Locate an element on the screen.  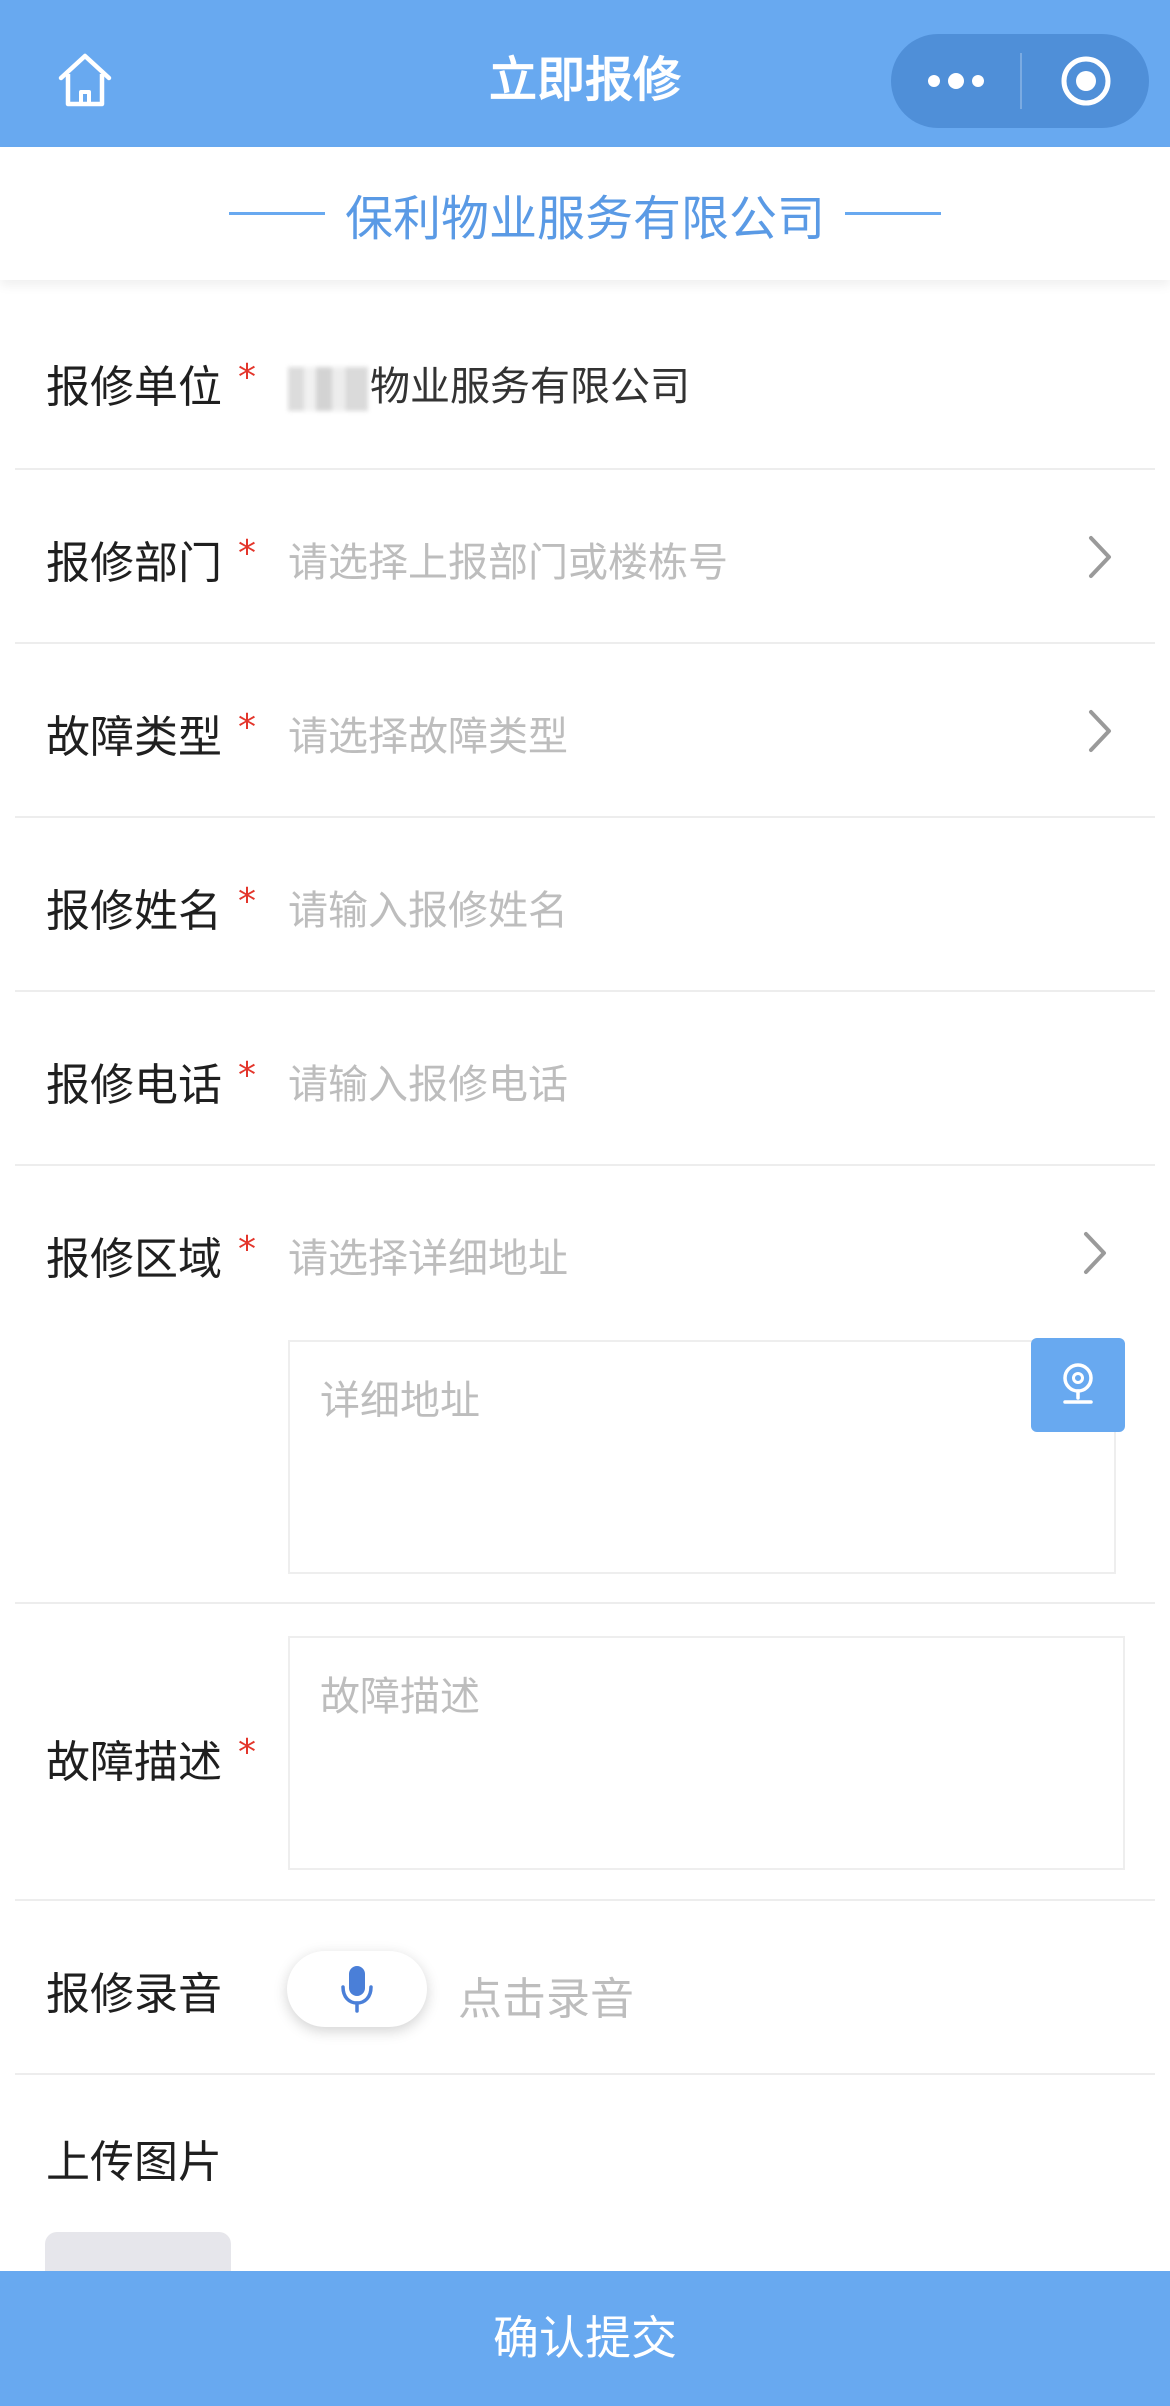
target-circle-icon is located at coordinates (1085, 81).